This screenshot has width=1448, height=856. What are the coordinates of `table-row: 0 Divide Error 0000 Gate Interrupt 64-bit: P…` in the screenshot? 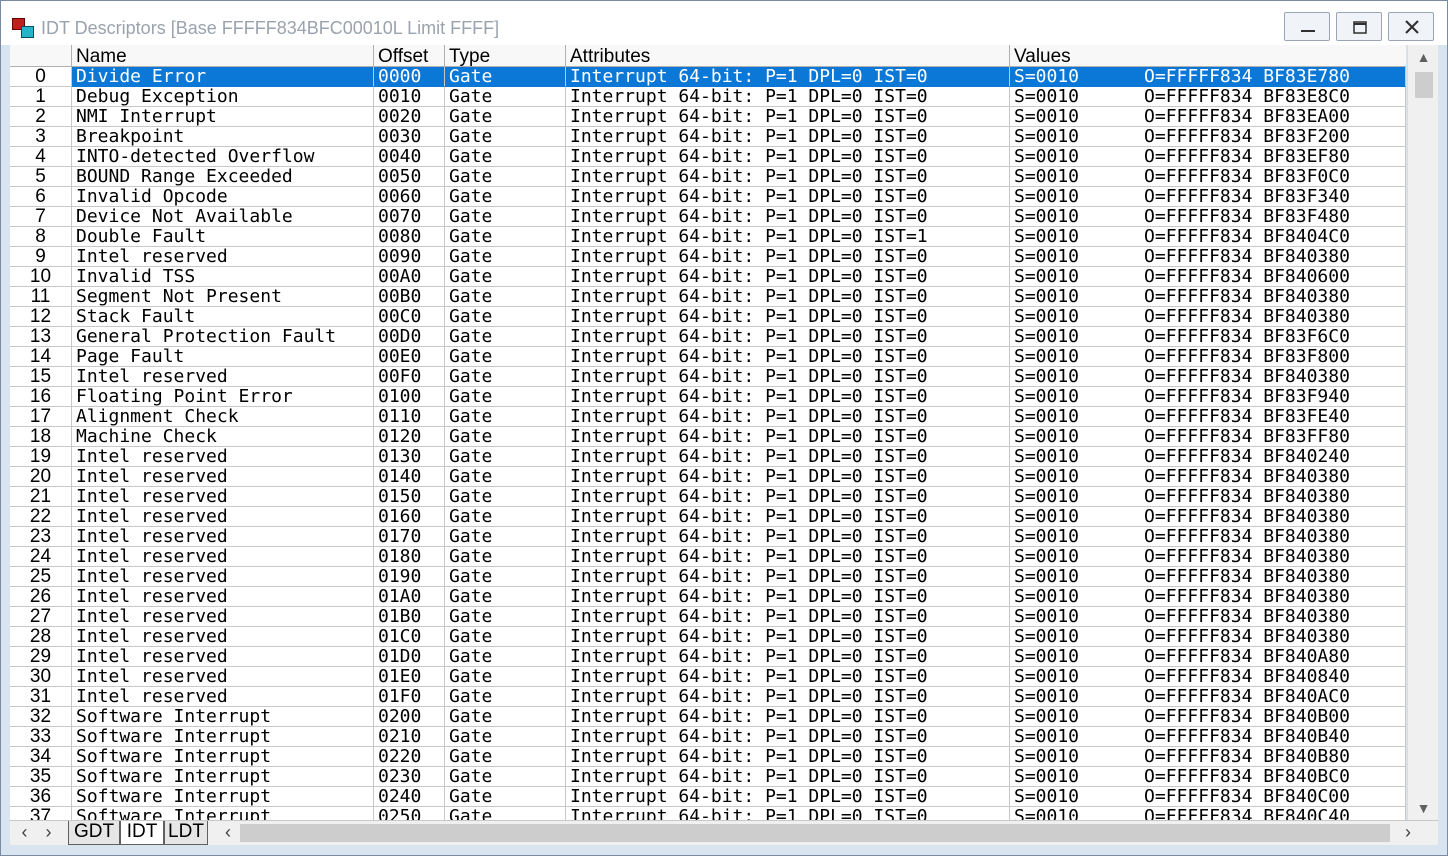 It's located at (708, 77).